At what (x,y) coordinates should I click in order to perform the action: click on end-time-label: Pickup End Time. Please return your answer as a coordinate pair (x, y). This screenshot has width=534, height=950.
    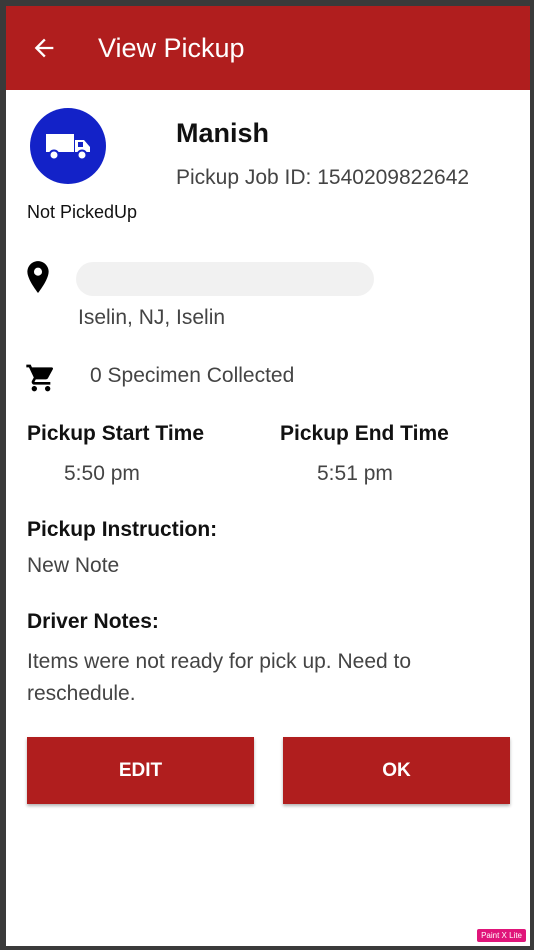
    Looking at the image, I should click on (364, 433).